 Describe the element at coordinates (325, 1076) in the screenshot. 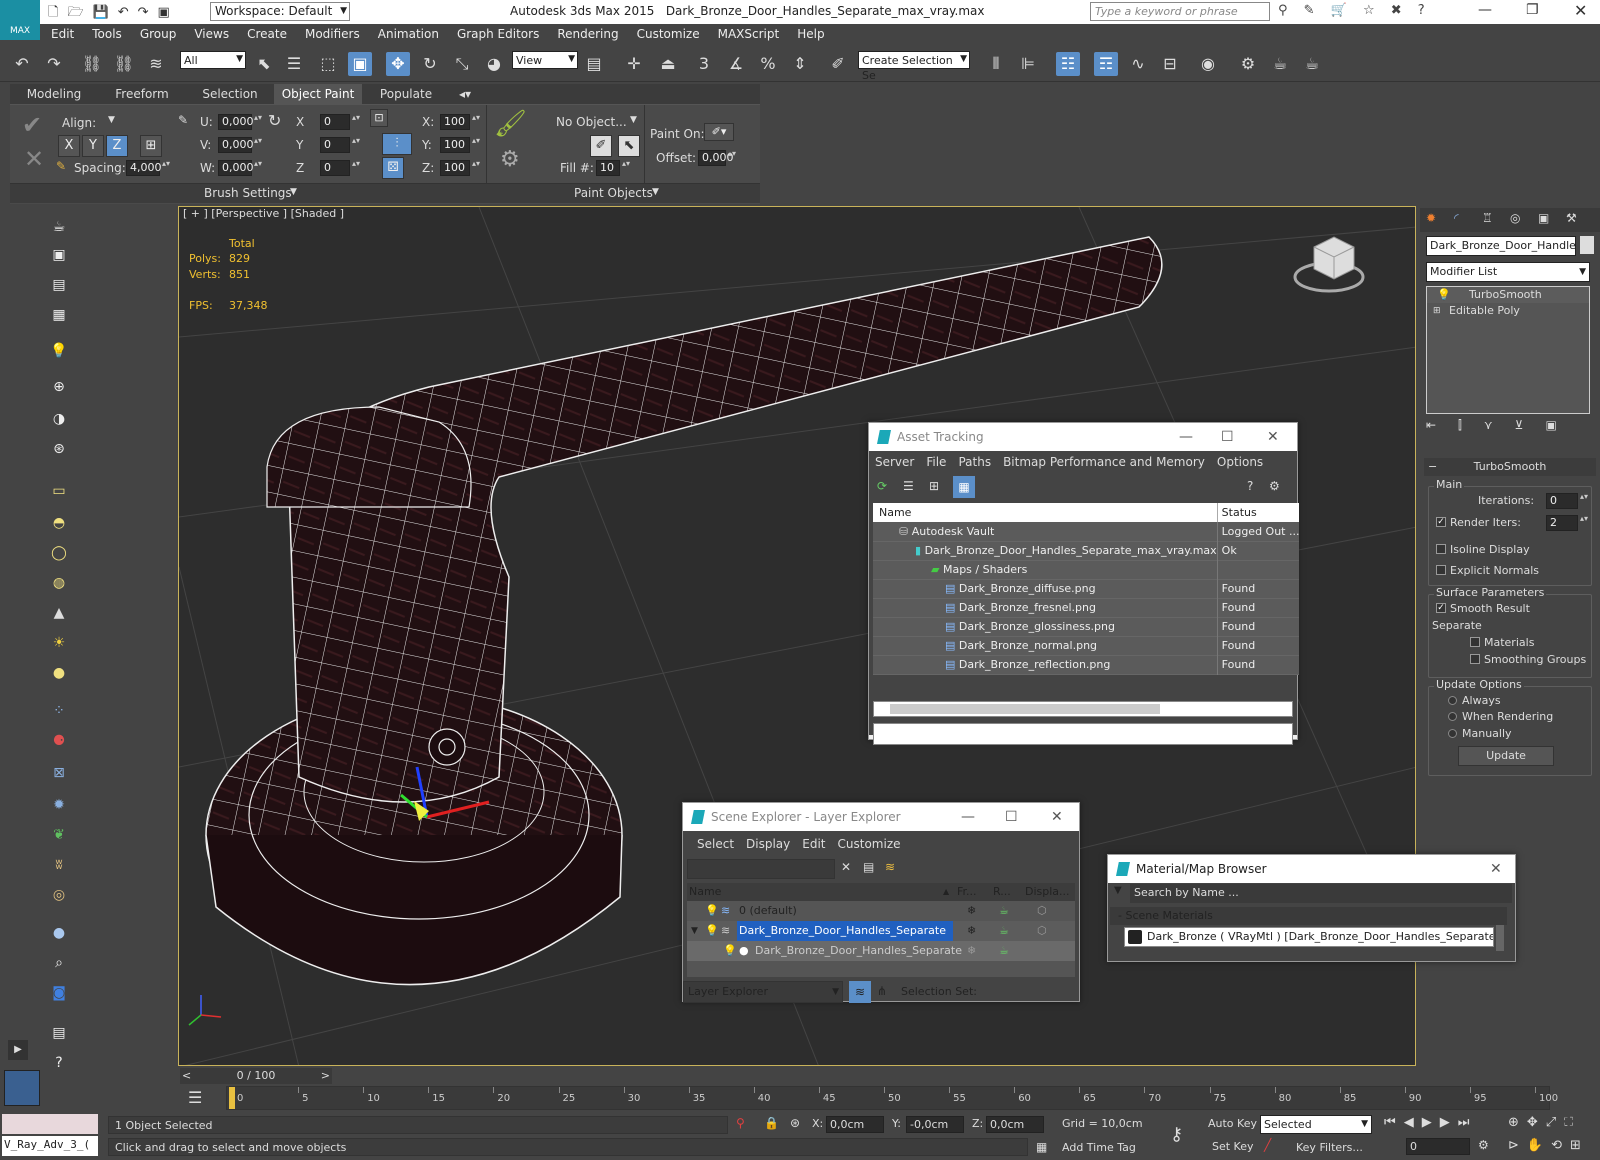

I see `chevron-right-icon: >` at that location.